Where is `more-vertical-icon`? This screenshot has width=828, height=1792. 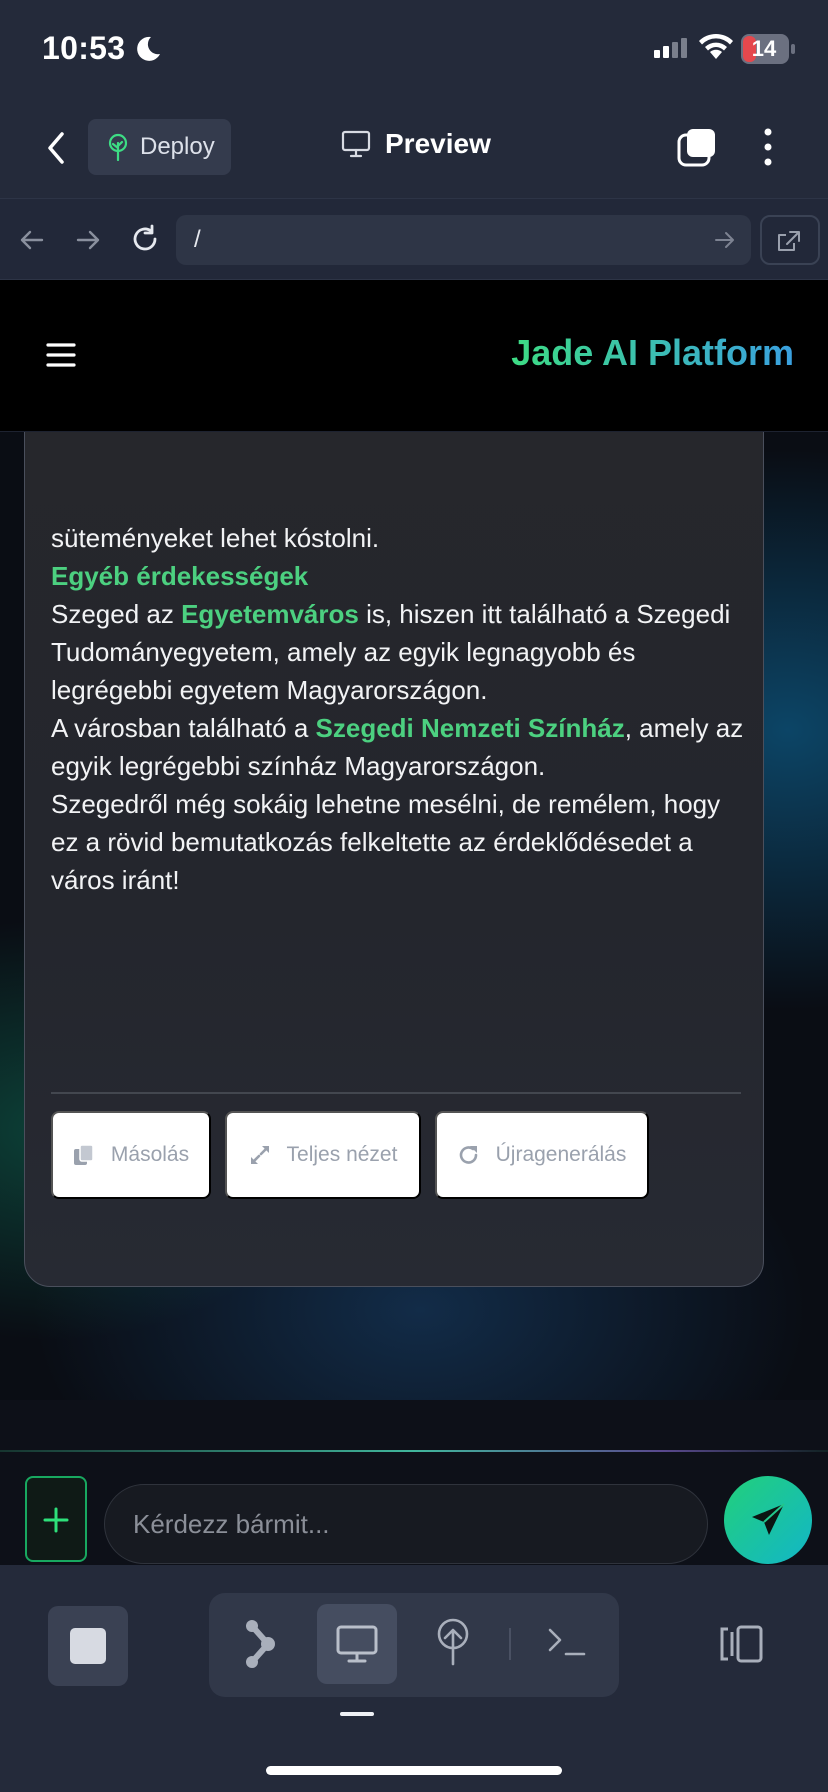 more-vertical-icon is located at coordinates (768, 147).